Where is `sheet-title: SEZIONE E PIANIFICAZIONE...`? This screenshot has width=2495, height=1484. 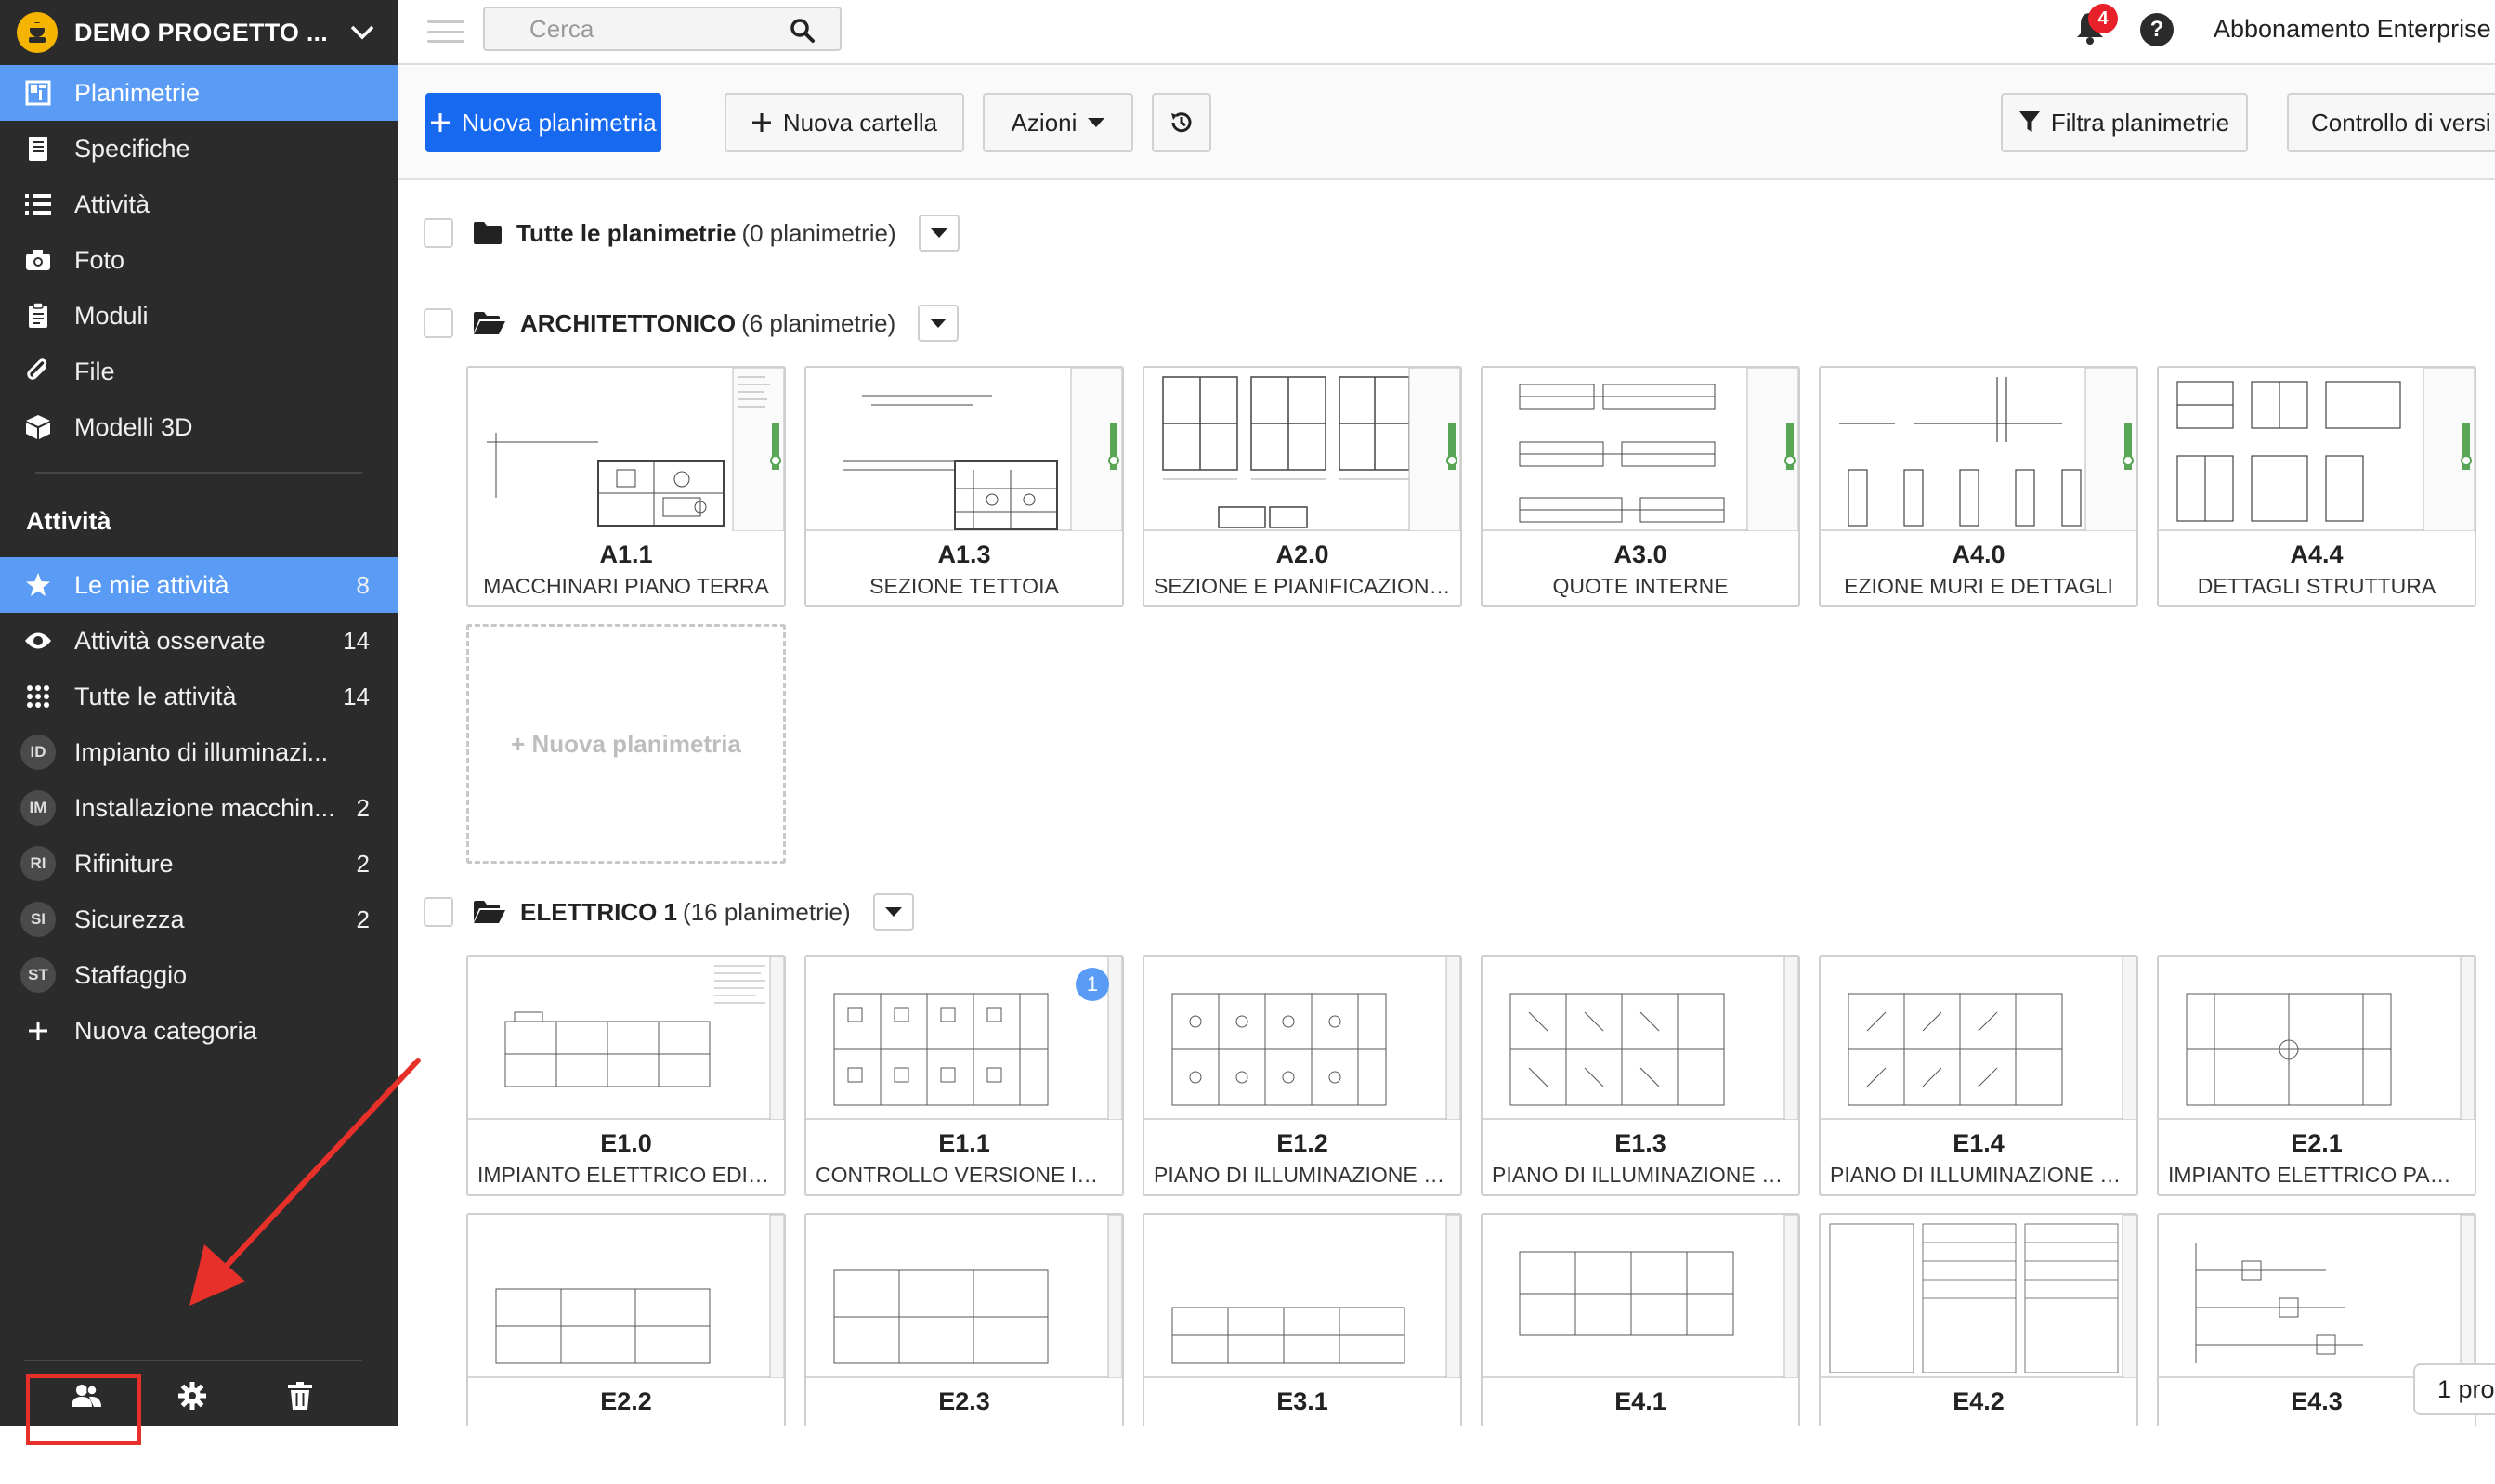
sheet-title: SEZIONE E PIANIFICAZIONE... is located at coordinates (1303, 586).